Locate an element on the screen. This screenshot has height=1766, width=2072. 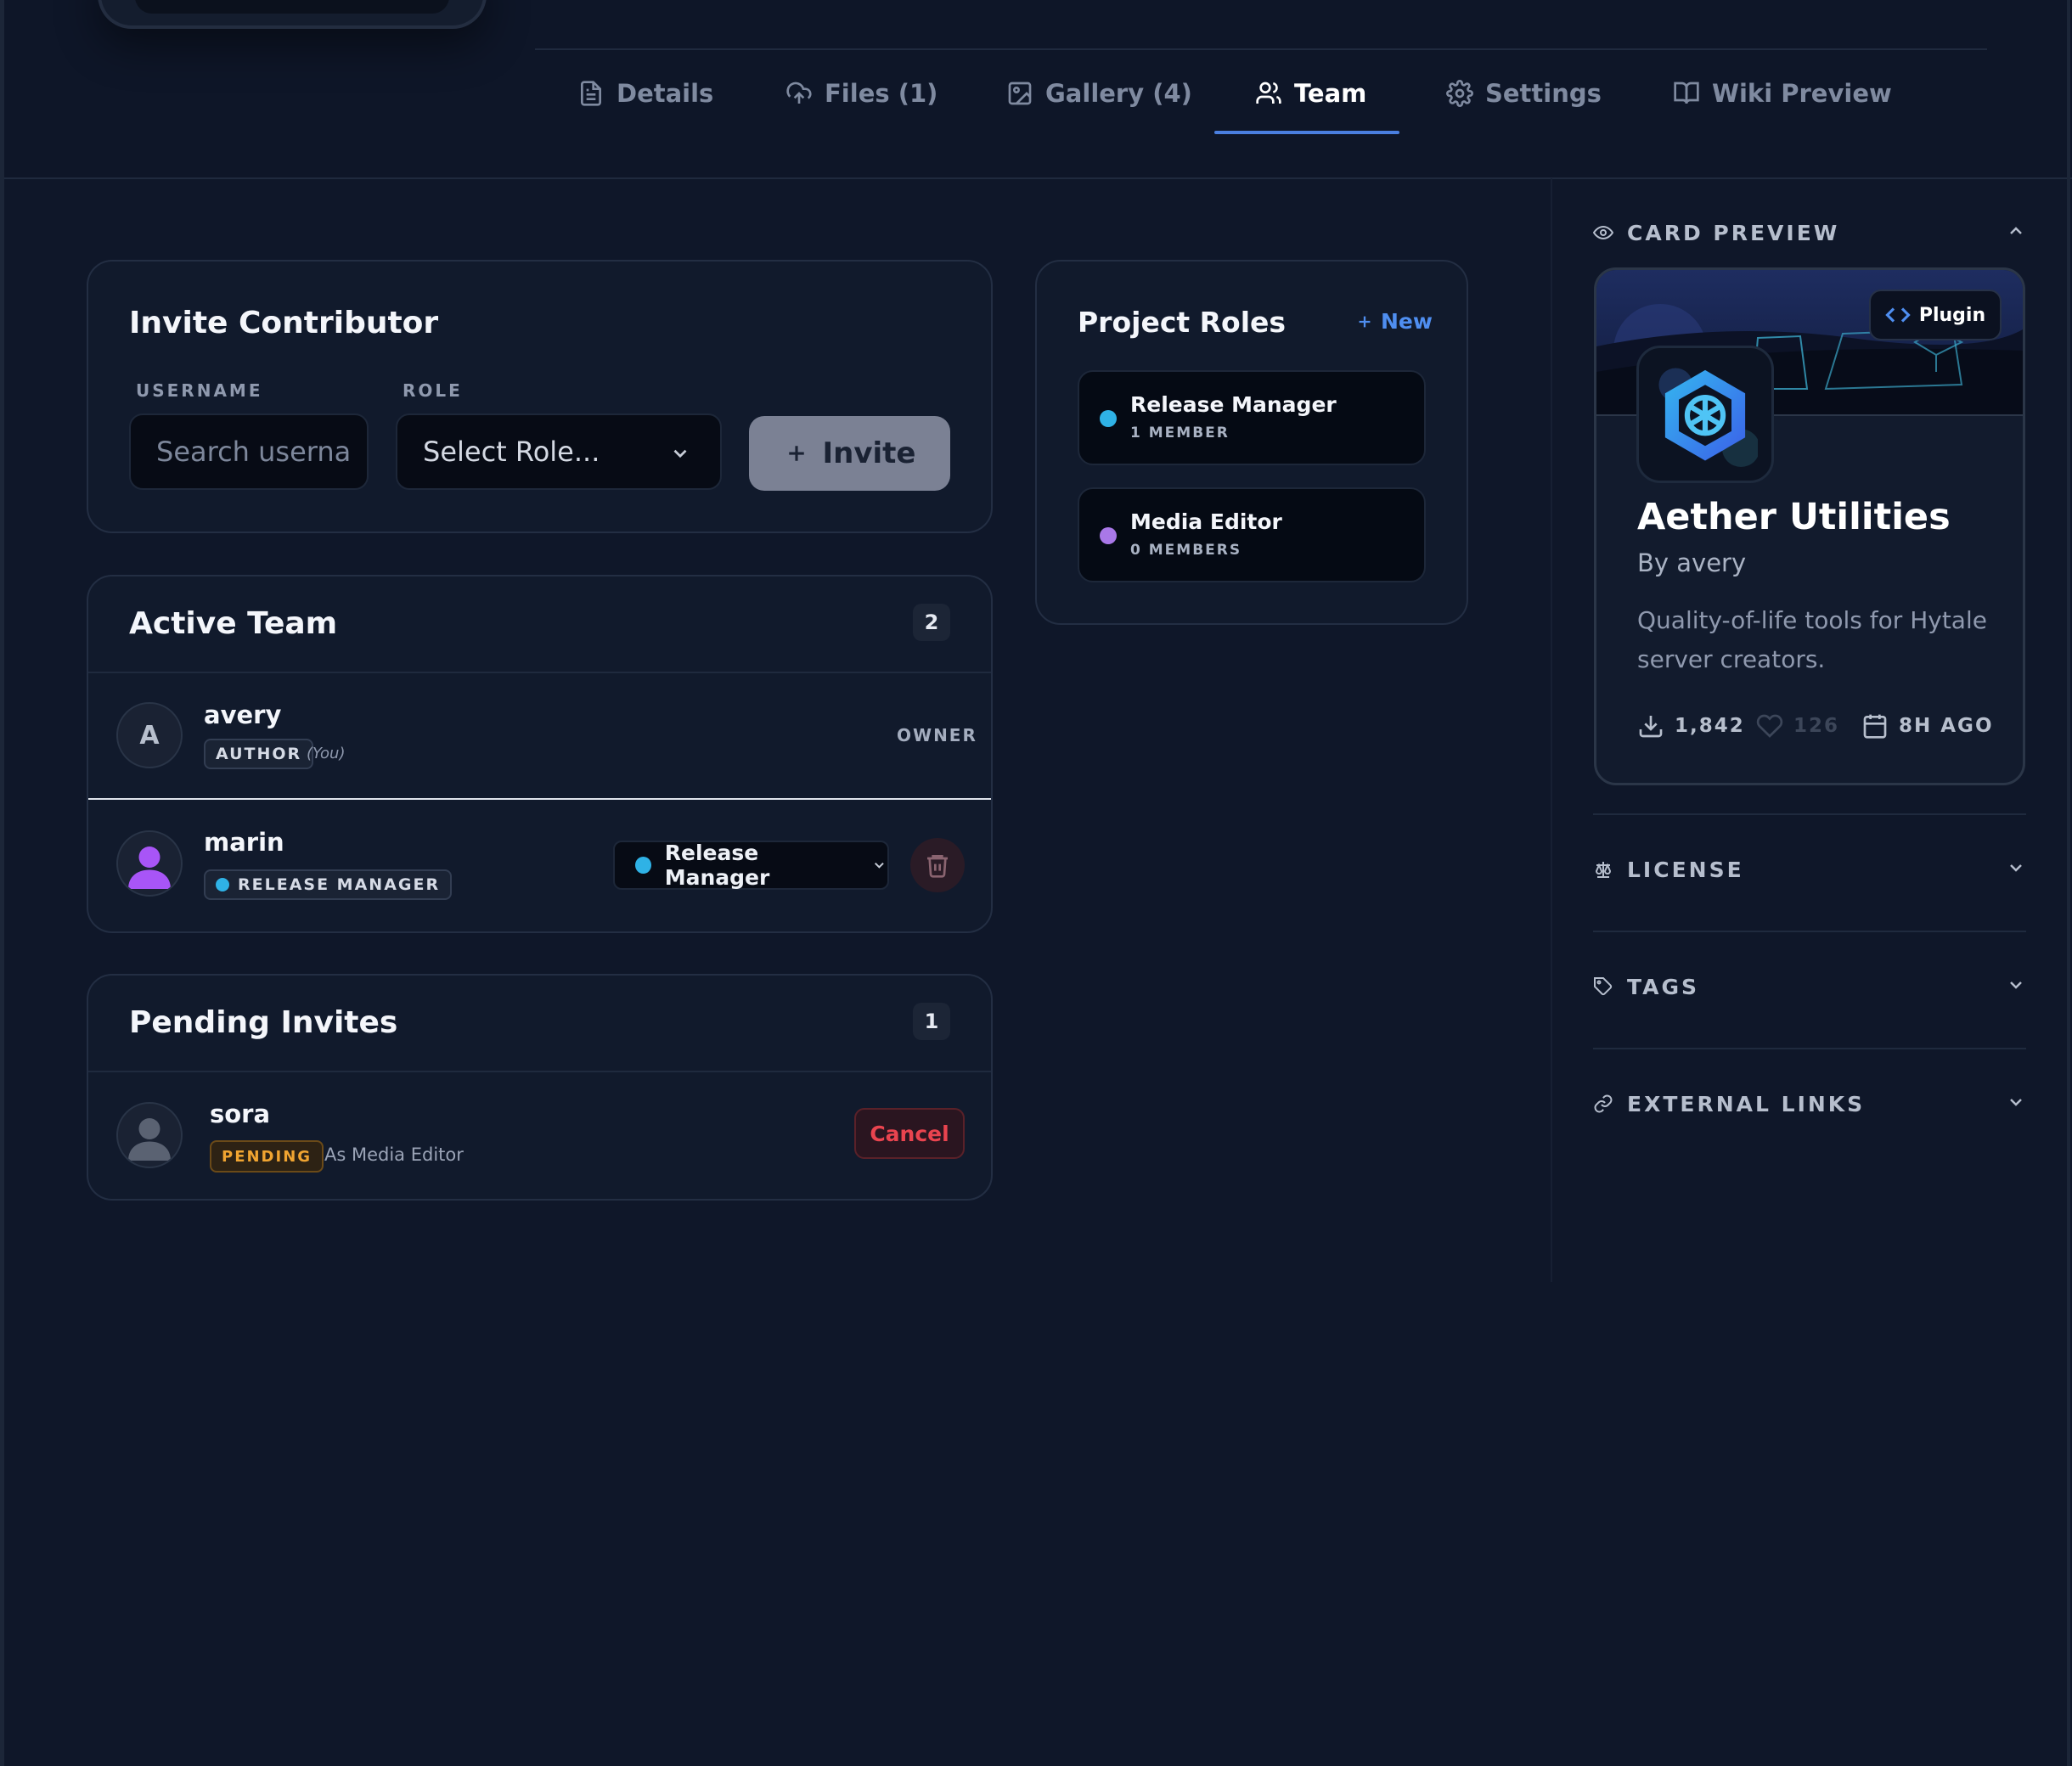
book-open-icon is located at coordinates (1687, 93).